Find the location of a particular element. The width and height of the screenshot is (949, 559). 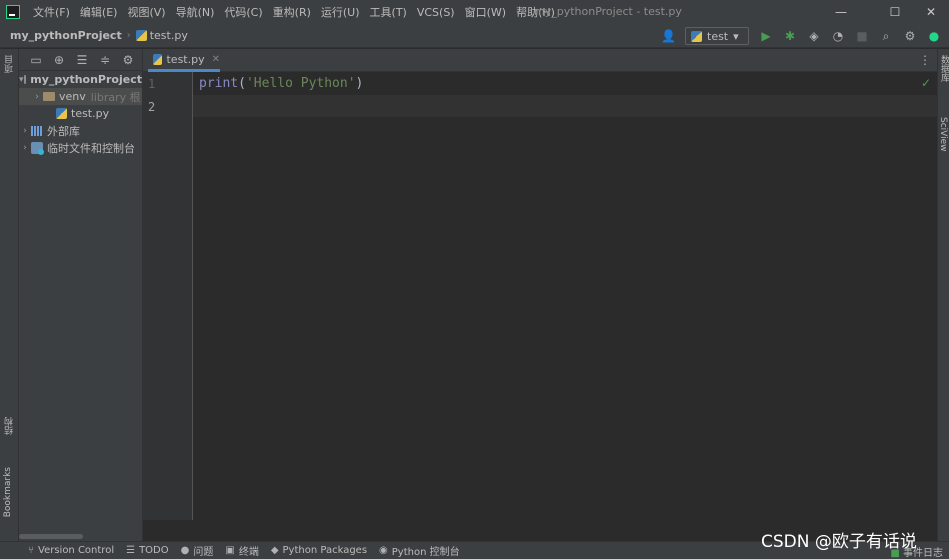

tab-test-py: test.py ✕ is located at coordinates (184, 60).